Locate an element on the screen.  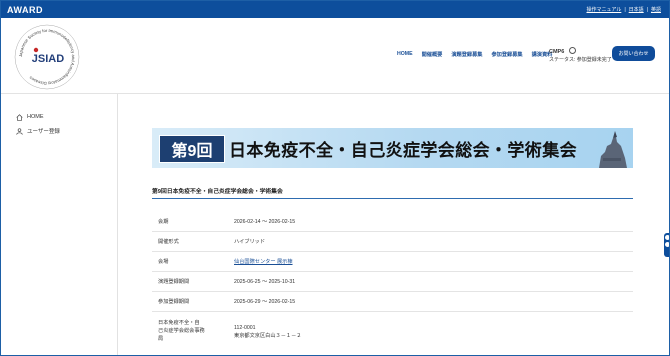
banner-badge: 第9回 is located at coordinates (192, 149).